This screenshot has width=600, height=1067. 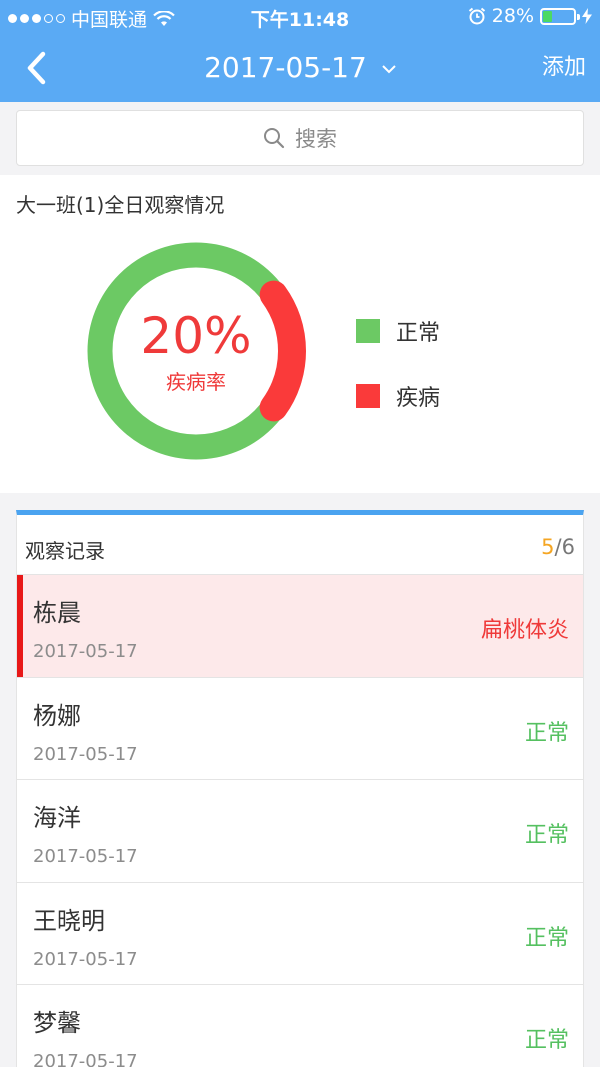 I want to click on search-placeholder: 搜索, so click(x=316, y=139).